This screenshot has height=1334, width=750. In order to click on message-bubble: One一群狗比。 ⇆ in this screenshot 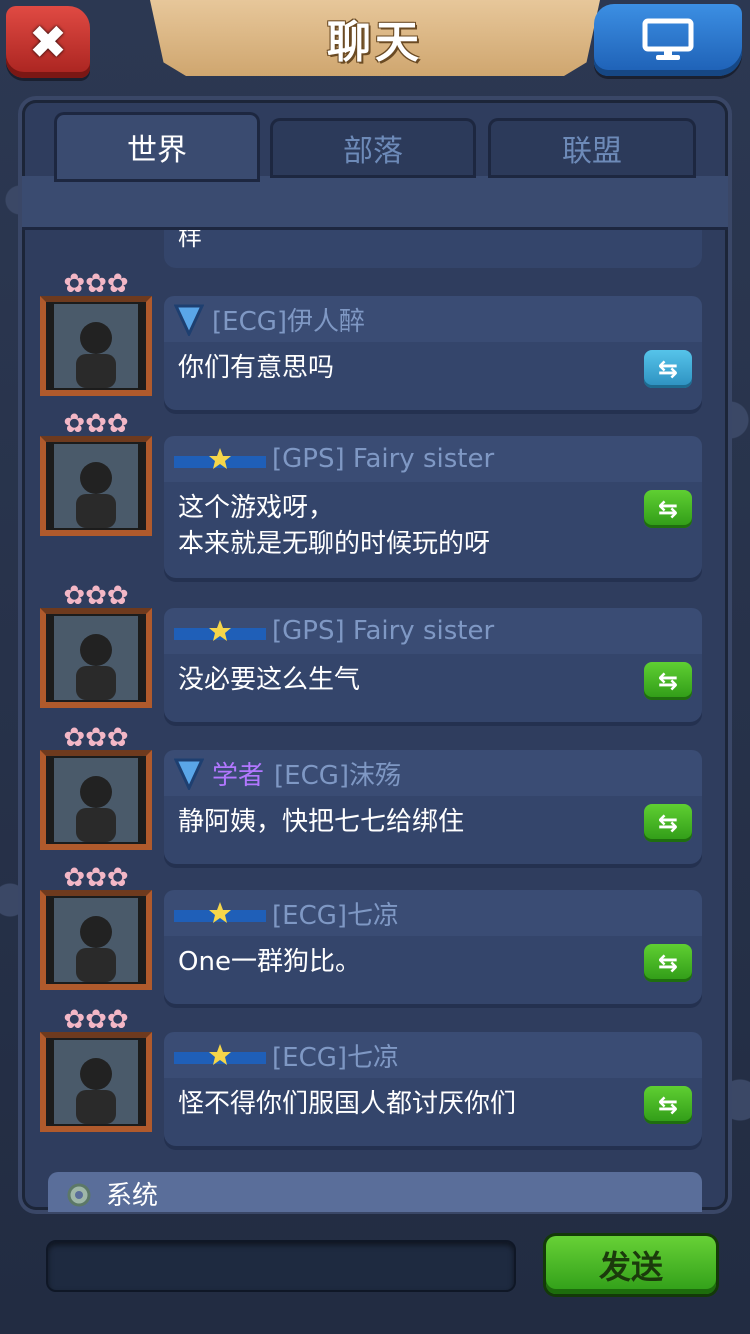, I will do `click(433, 970)`.